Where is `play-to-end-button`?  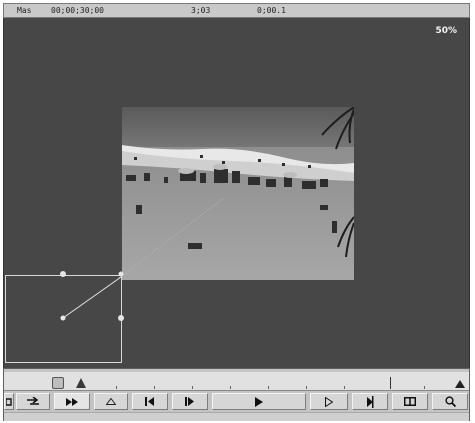 play-to-end-button is located at coordinates (370, 401).